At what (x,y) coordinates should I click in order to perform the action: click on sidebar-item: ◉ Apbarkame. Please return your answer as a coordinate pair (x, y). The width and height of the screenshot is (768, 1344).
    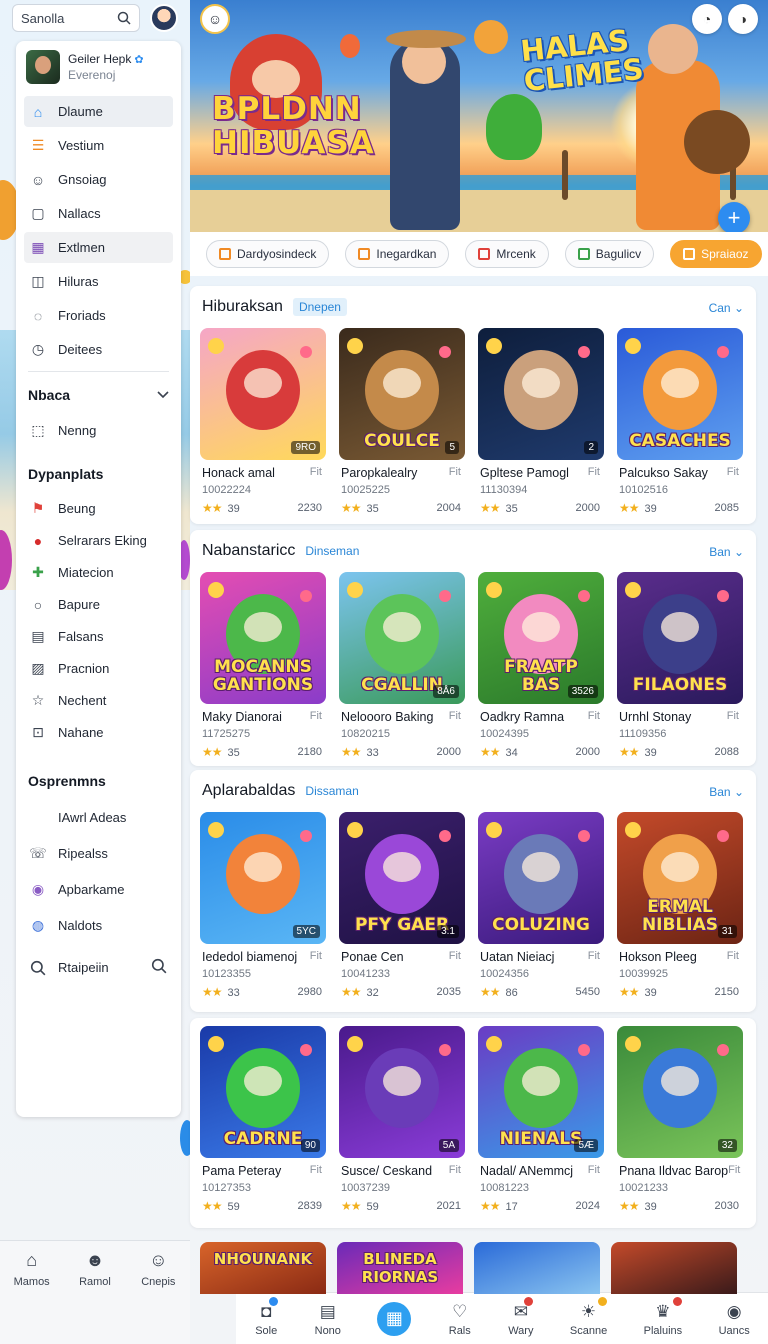
    Looking at the image, I should click on (98, 889).